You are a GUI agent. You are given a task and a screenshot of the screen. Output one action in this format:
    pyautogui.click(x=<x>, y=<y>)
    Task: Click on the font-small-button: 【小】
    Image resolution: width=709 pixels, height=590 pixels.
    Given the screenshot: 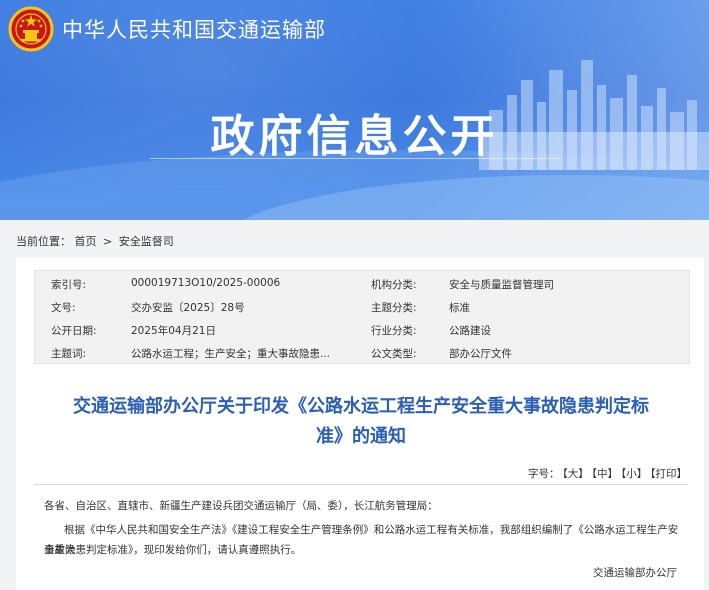 What is the action you would take?
    pyautogui.click(x=634, y=474)
    